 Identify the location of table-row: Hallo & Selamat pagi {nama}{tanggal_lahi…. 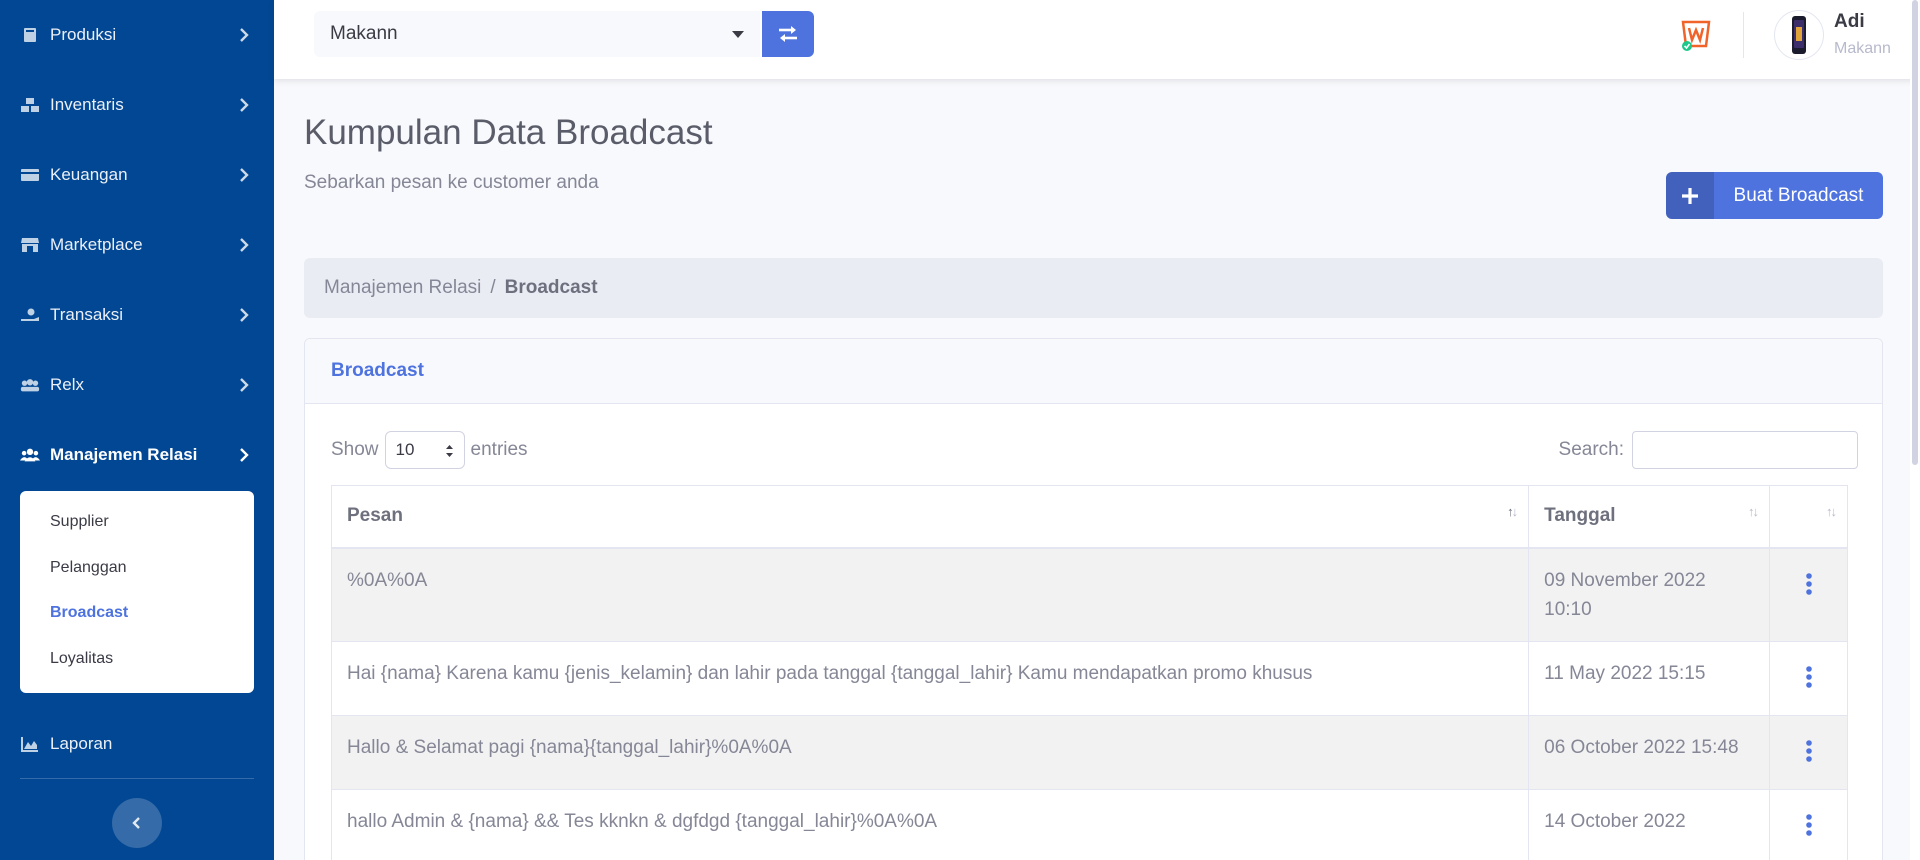
(1089, 752).